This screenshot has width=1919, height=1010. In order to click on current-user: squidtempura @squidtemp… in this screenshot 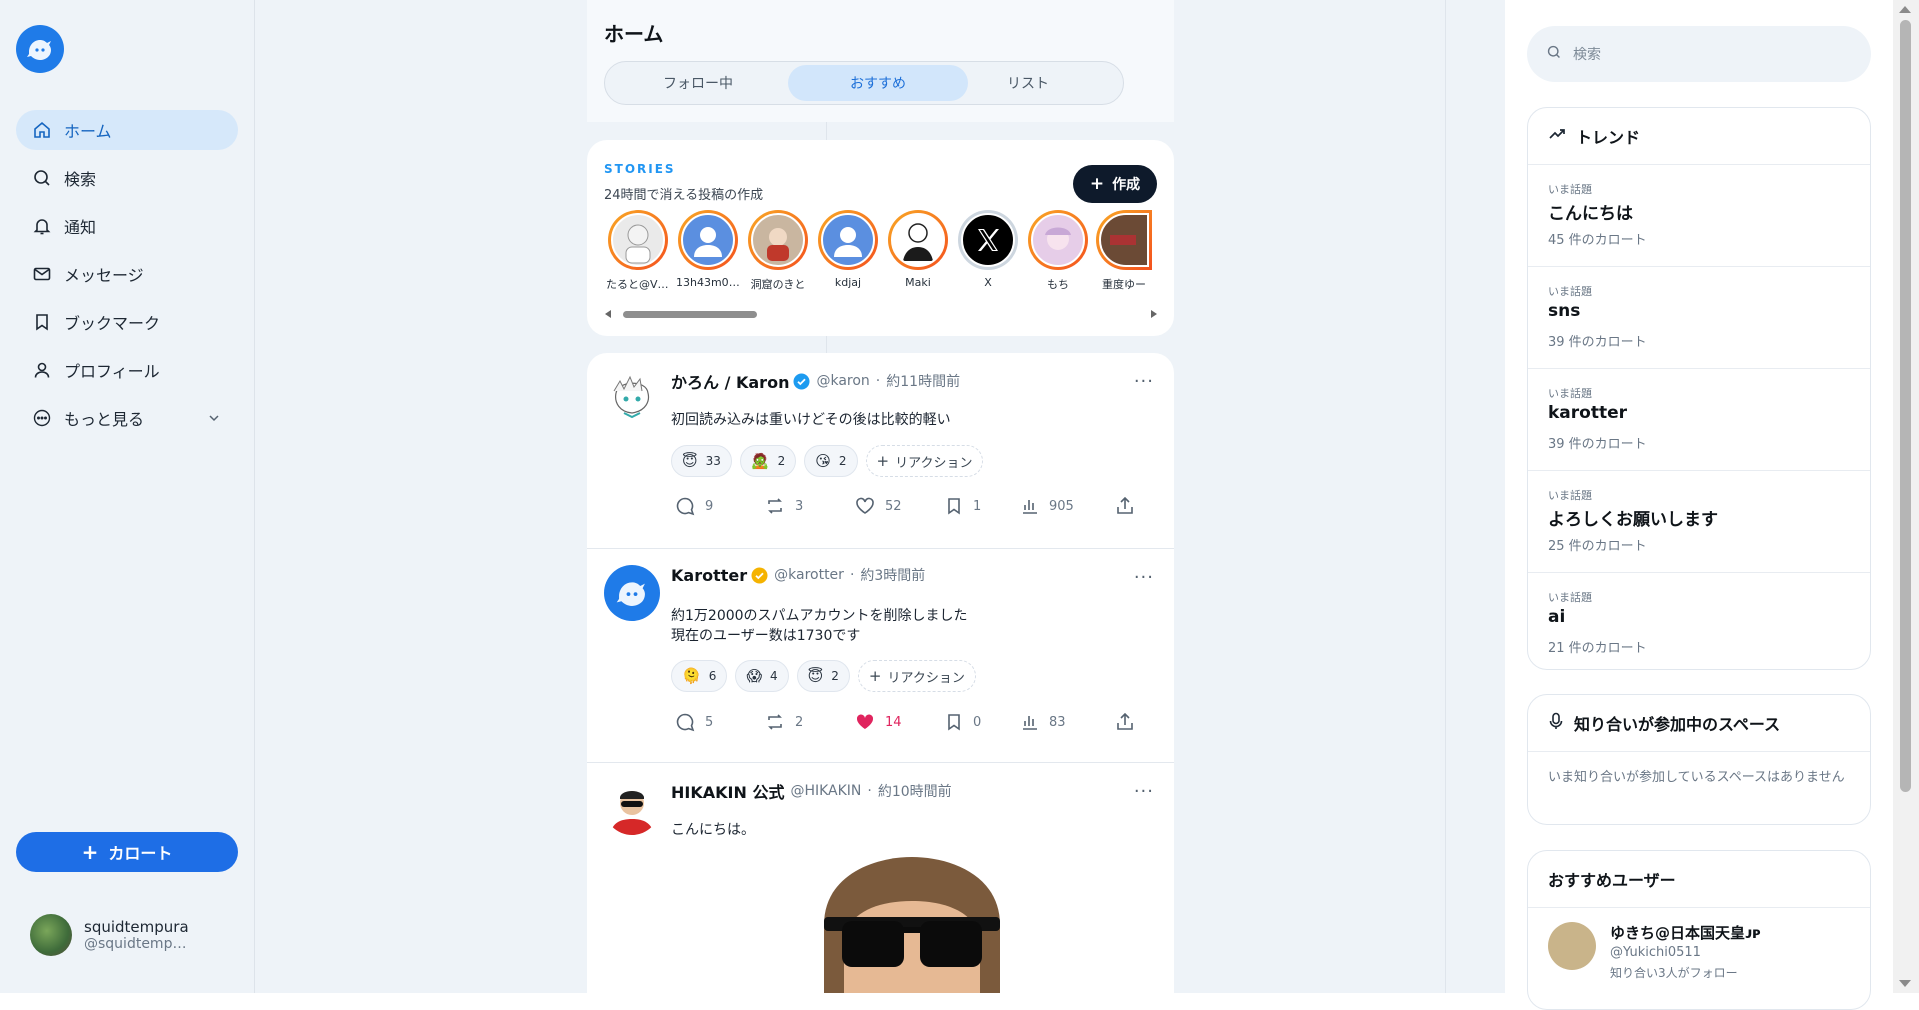, I will do `click(109, 935)`.